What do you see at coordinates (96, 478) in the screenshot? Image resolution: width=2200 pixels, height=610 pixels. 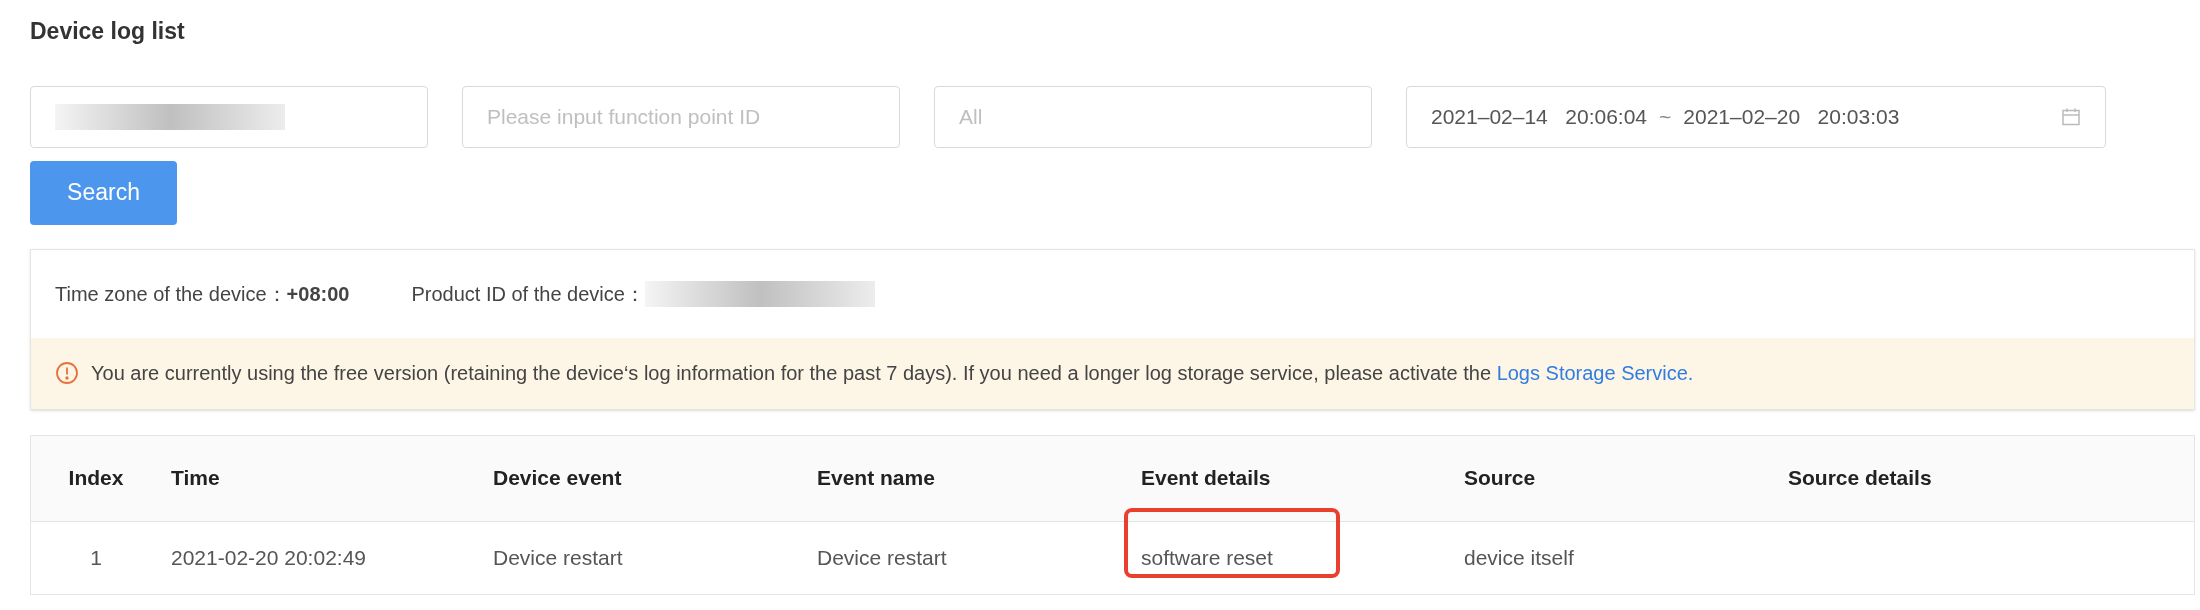 I see `column-header: Index` at bounding box center [96, 478].